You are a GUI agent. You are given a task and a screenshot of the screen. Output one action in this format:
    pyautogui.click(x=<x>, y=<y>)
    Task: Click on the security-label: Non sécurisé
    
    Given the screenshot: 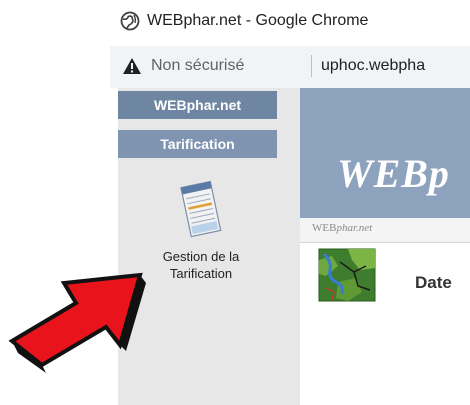 What is the action you would take?
    pyautogui.click(x=197, y=66)
    